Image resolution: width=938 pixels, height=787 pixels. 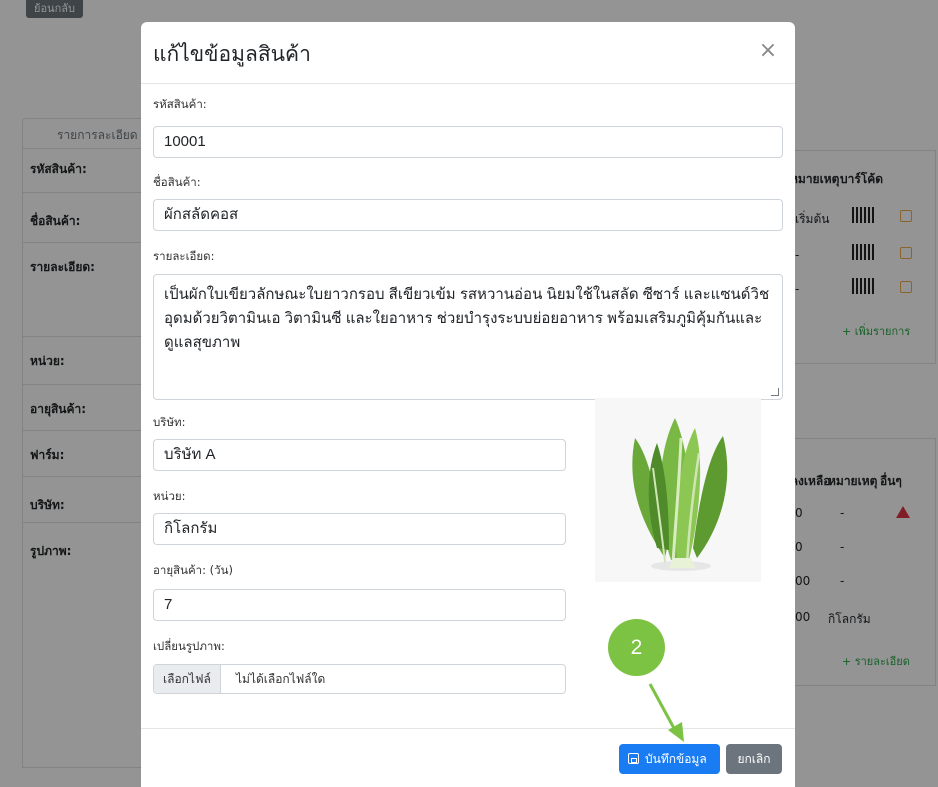 What do you see at coordinates (678, 490) in the screenshot?
I see `product-image` at bounding box center [678, 490].